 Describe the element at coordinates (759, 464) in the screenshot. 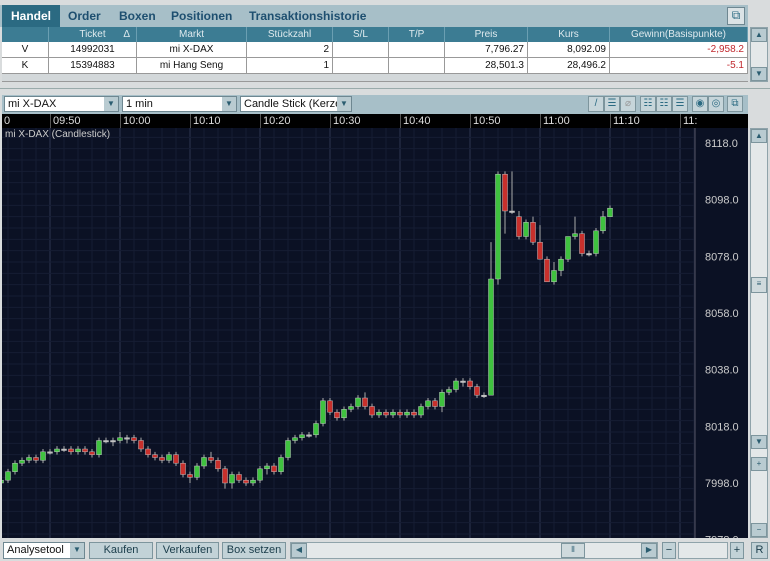

I see `zoom-in-icon: +` at that location.